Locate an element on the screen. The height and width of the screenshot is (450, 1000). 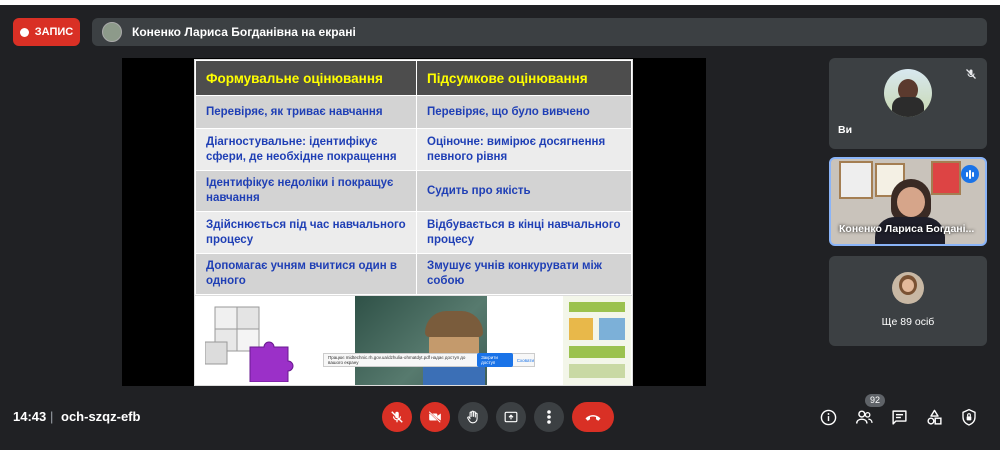
child-at-chalkboard-photo is located at coordinates (421, 340).